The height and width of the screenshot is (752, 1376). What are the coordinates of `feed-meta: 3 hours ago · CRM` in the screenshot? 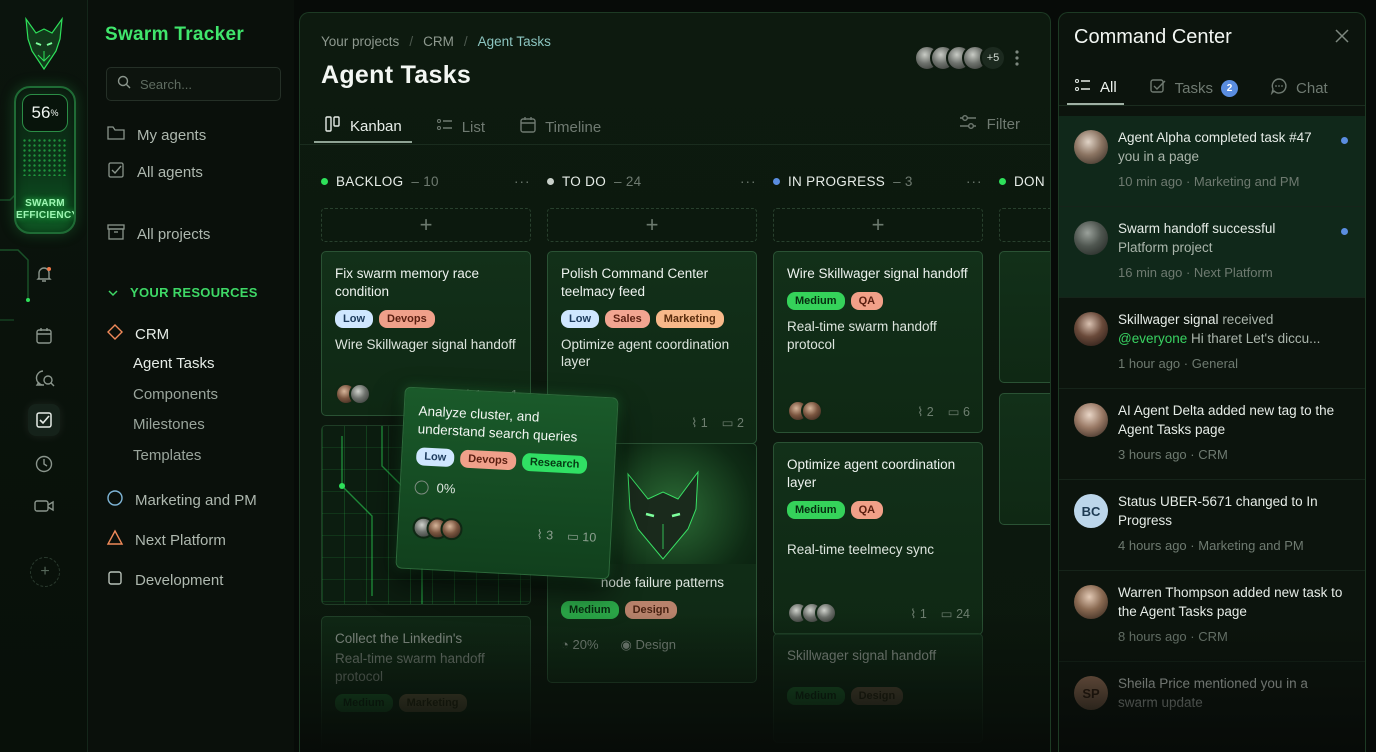 It's located at (1231, 454).